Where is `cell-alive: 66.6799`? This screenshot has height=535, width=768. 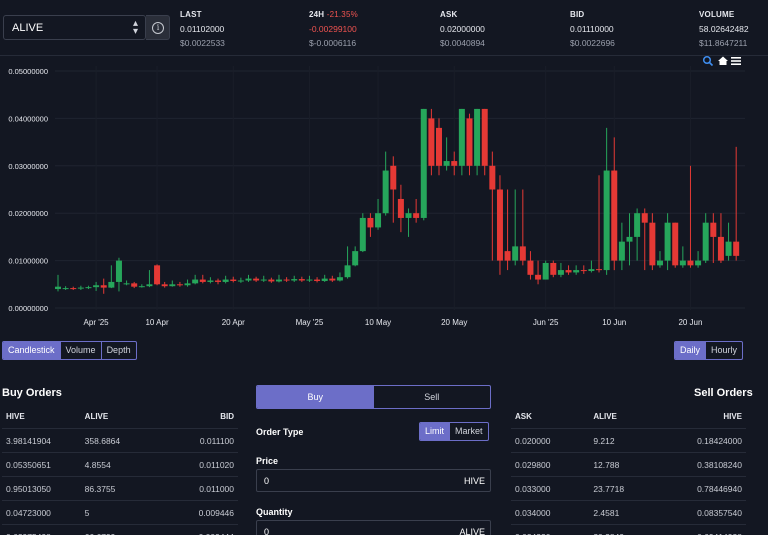 cell-alive: 66.6799 is located at coordinates (120, 530).